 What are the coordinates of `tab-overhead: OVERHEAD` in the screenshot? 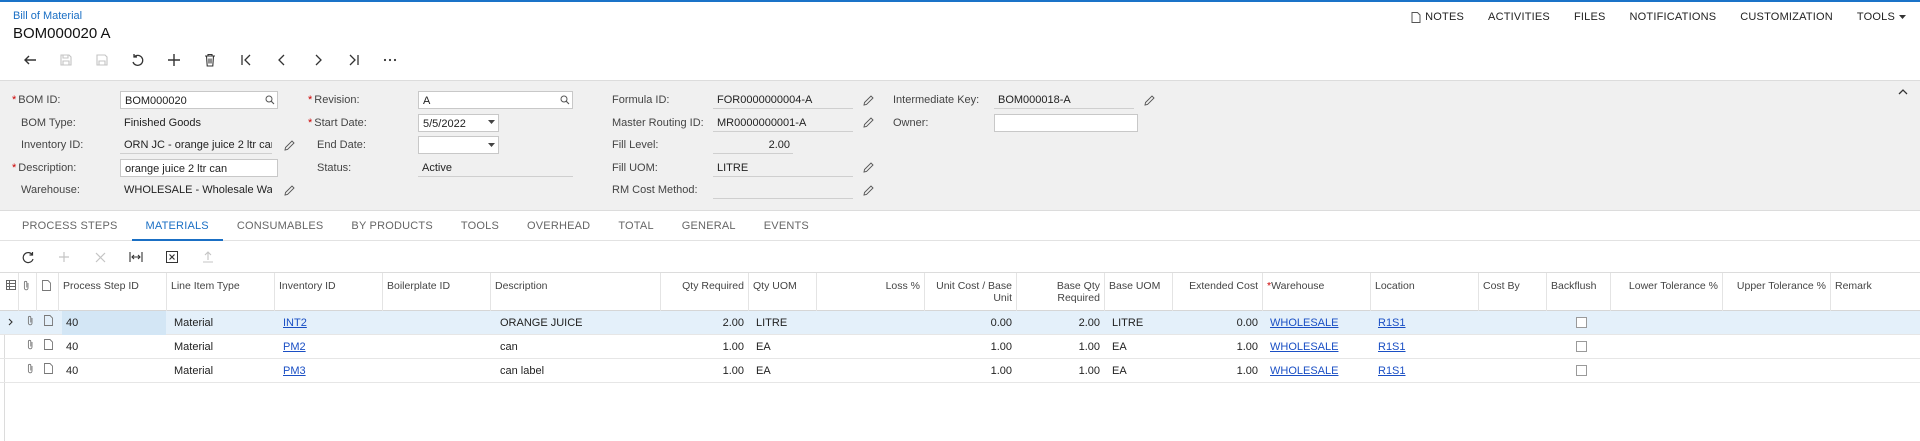 It's located at (558, 226).